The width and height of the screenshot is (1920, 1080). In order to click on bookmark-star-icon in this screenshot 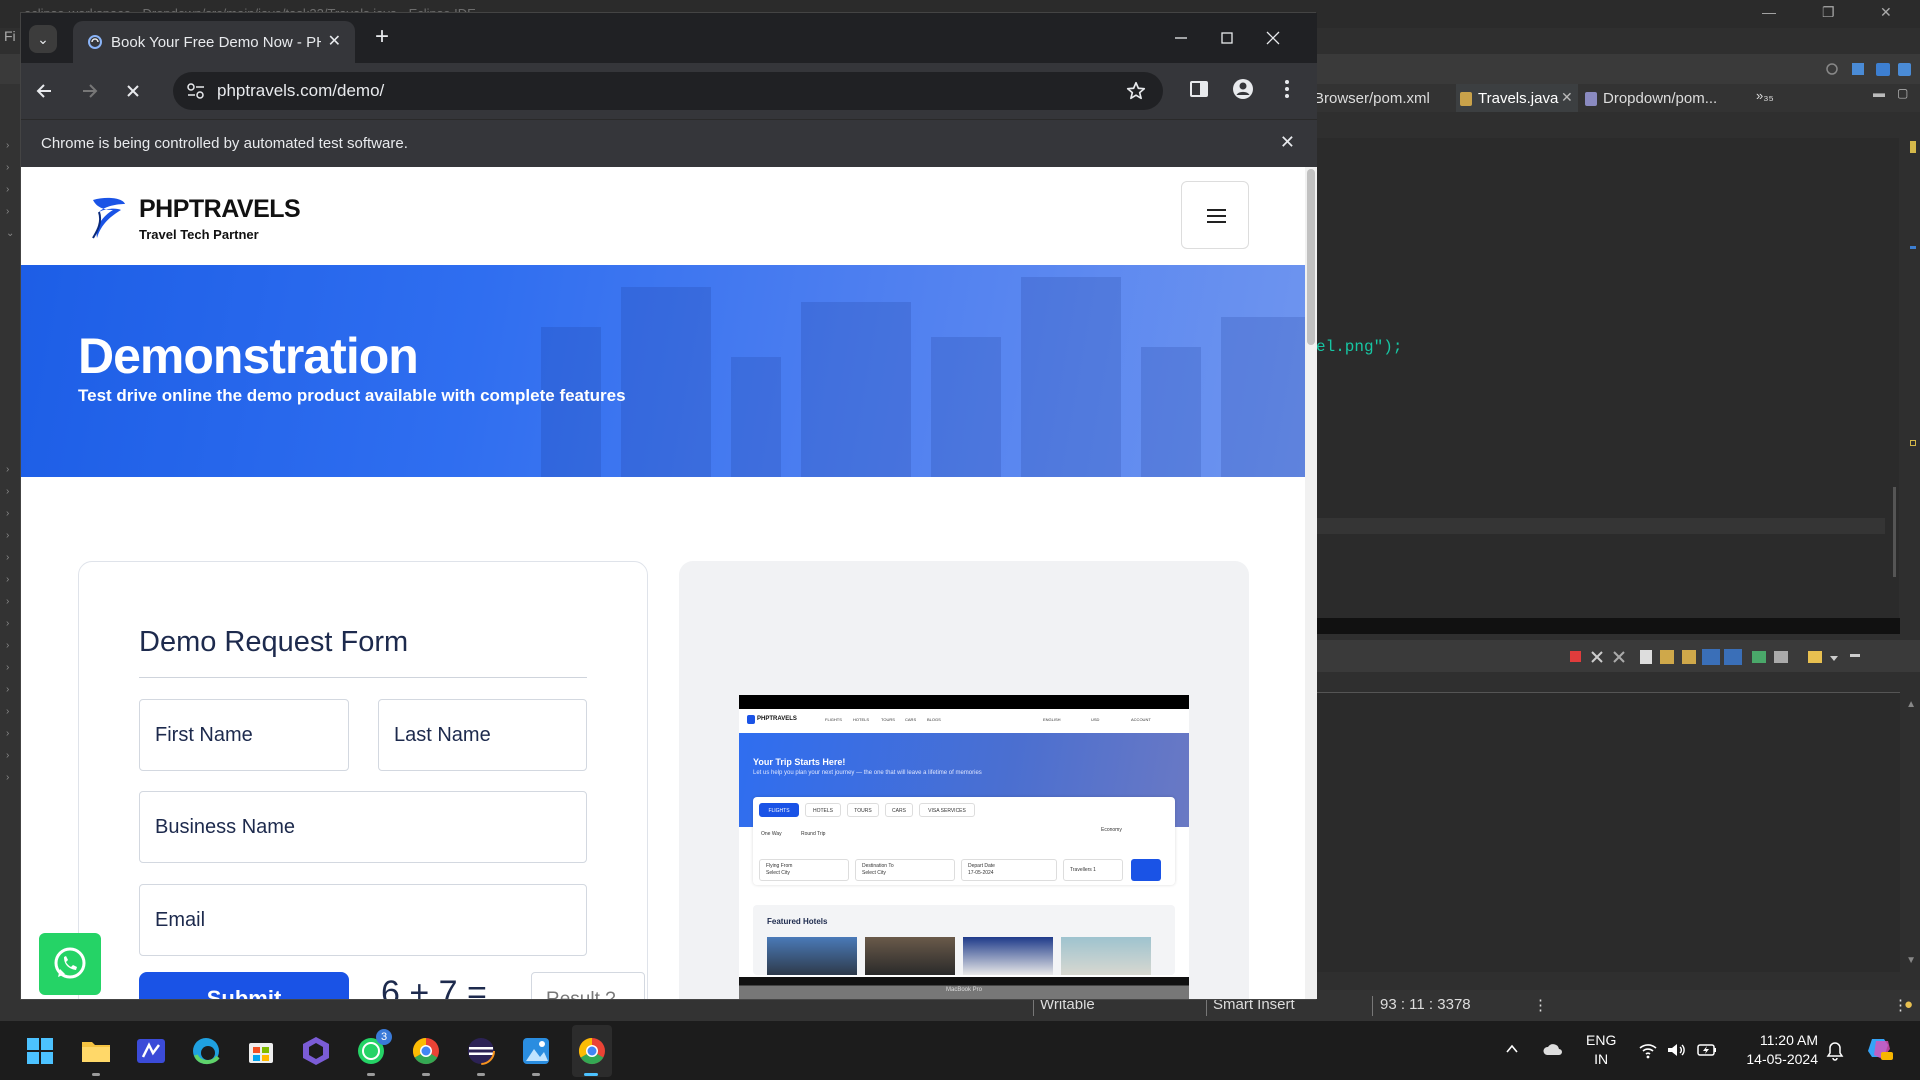, I will do `click(1136, 91)`.